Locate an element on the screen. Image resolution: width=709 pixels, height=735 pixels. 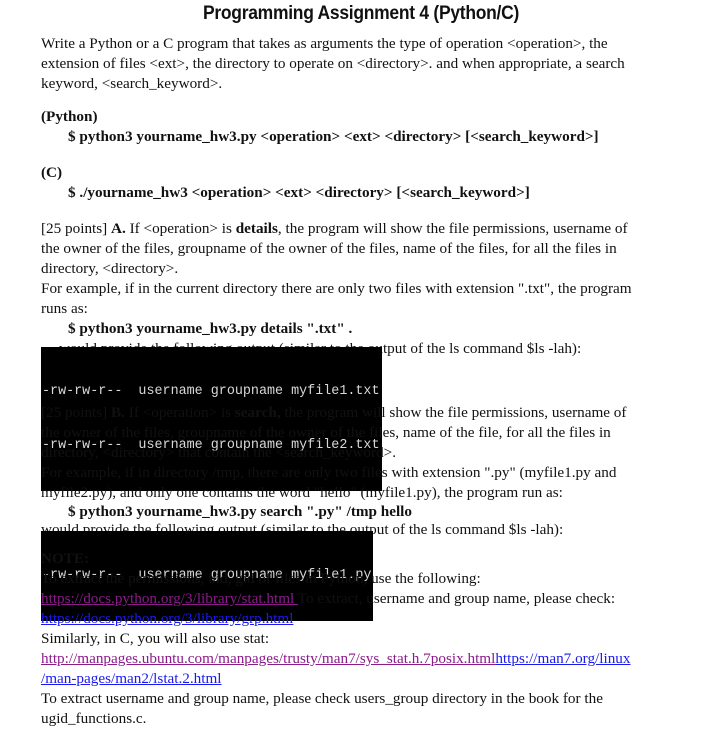
note-line: Similarly, in C, you will also use stat: is located at coordinates (155, 638).